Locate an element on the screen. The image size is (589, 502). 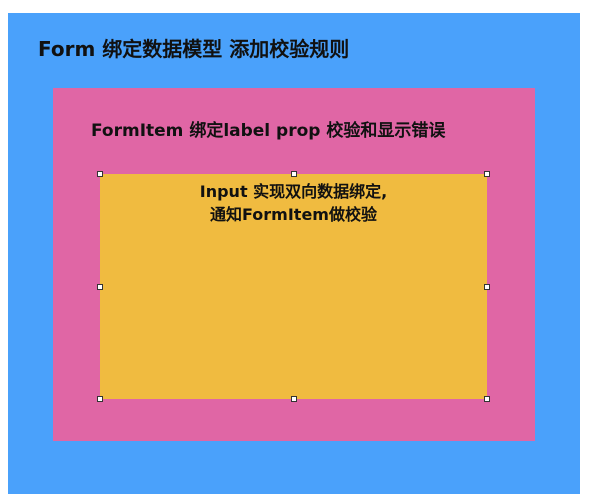
resize-handle-middle-left is located at coordinates (100, 286).